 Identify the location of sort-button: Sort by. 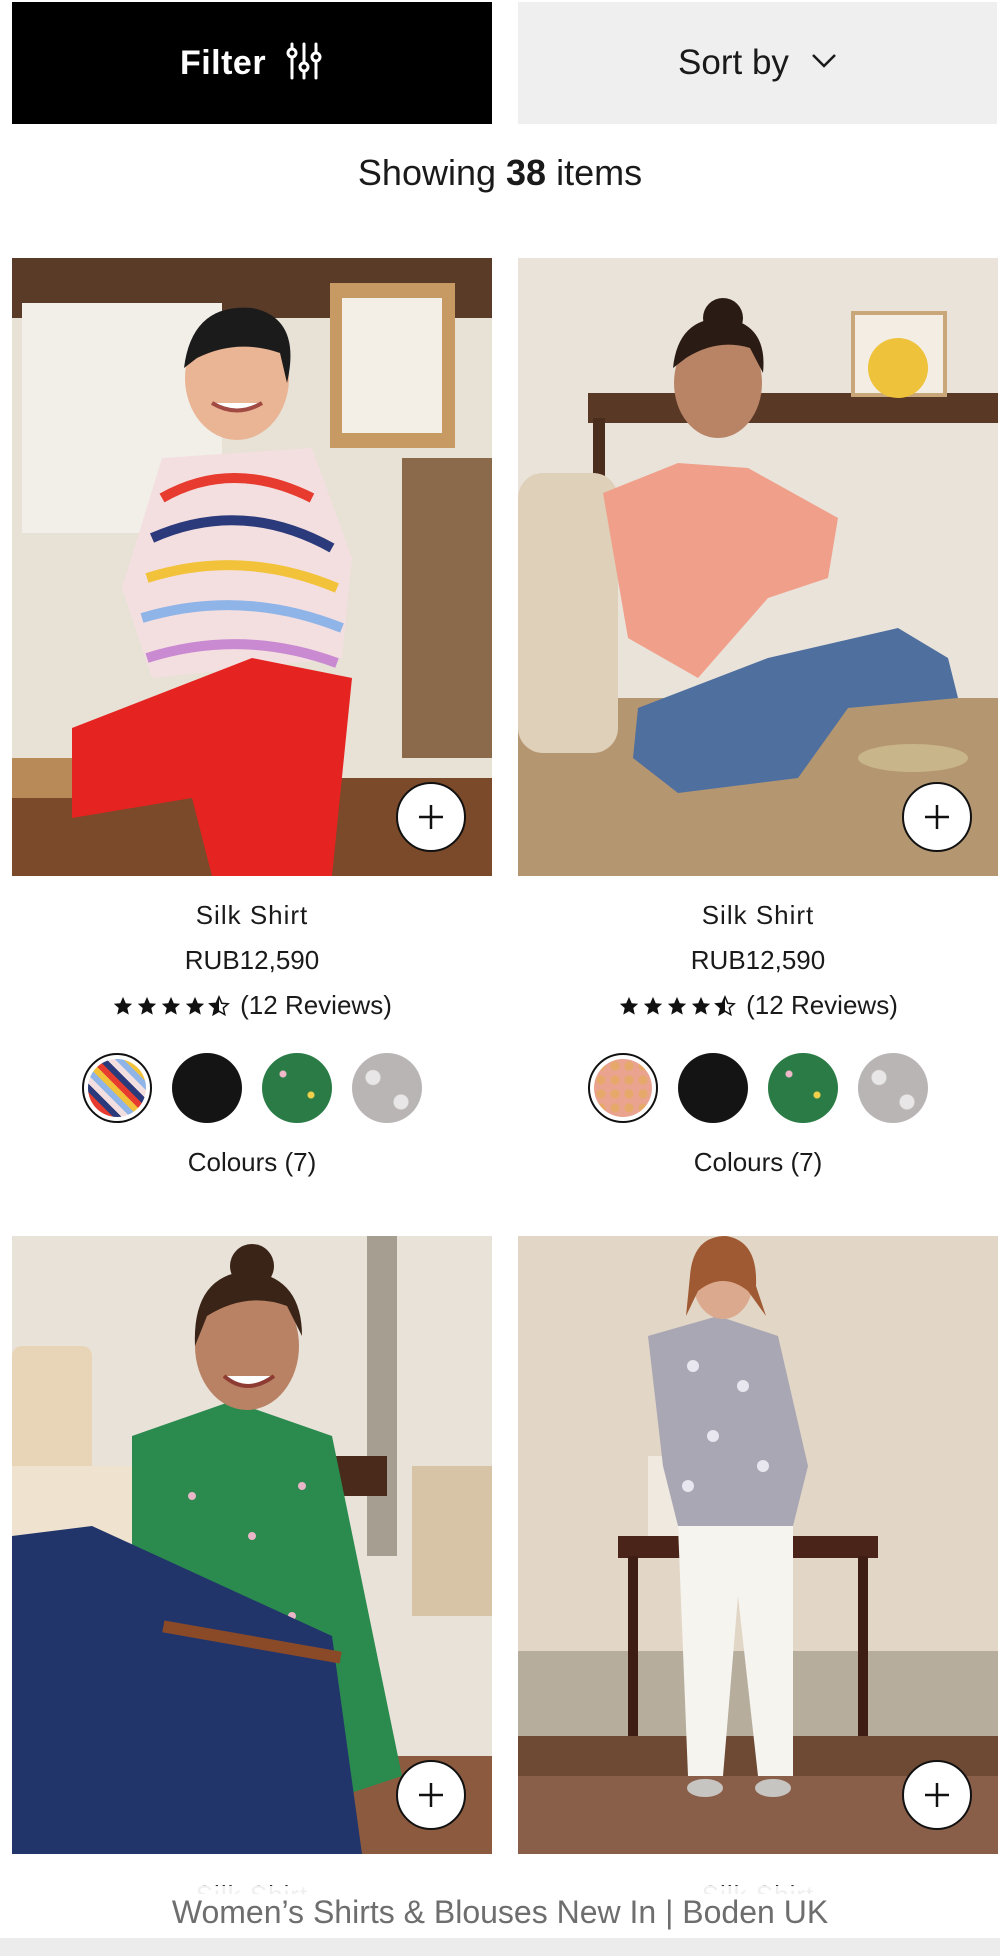
(757, 63).